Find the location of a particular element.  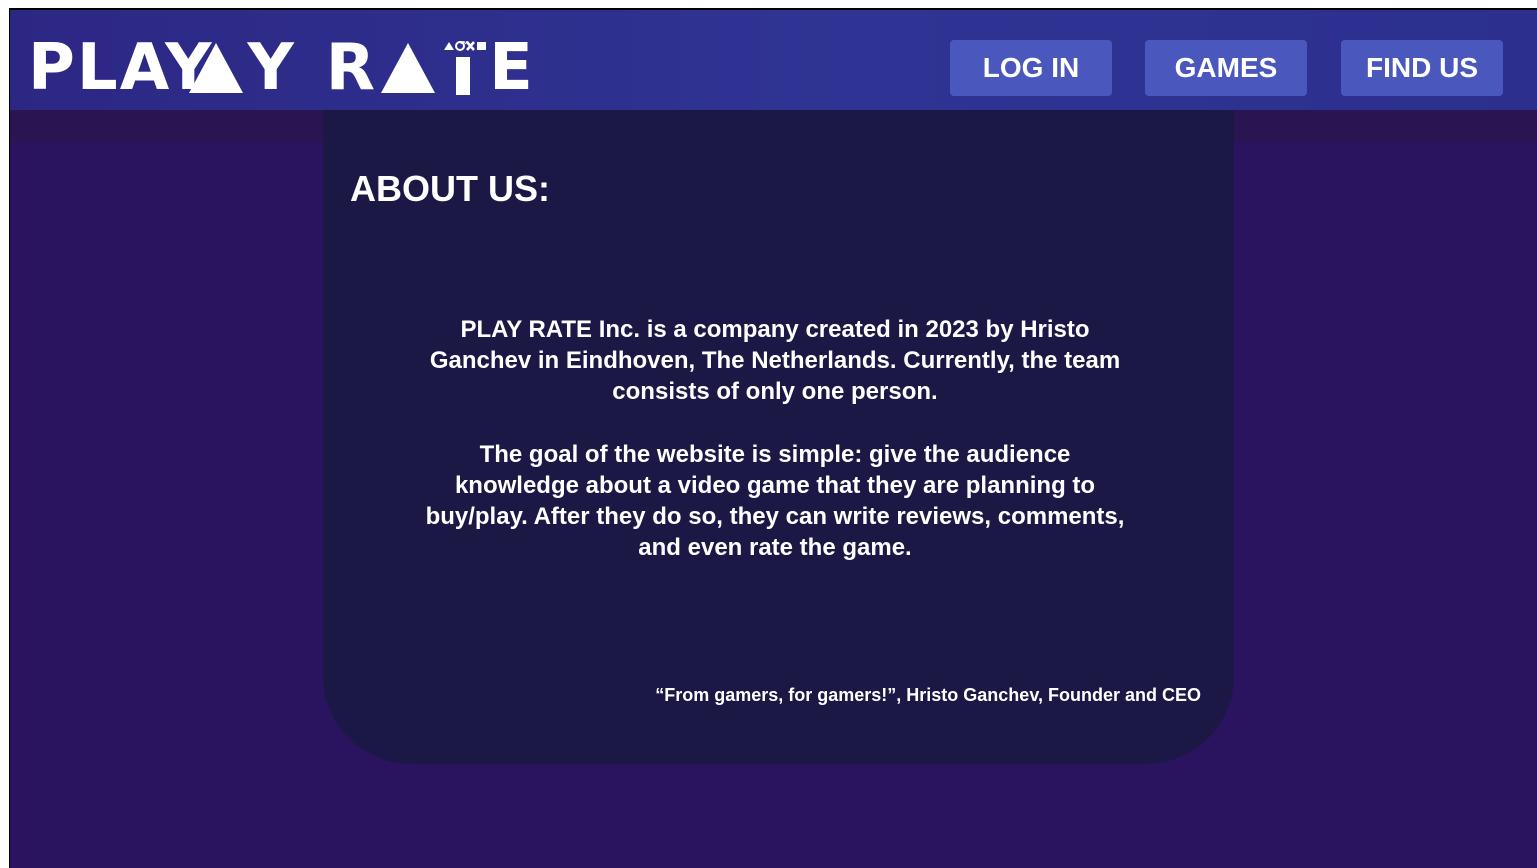

logo-text-play-part: PLAY is located at coordinates (121, 68).